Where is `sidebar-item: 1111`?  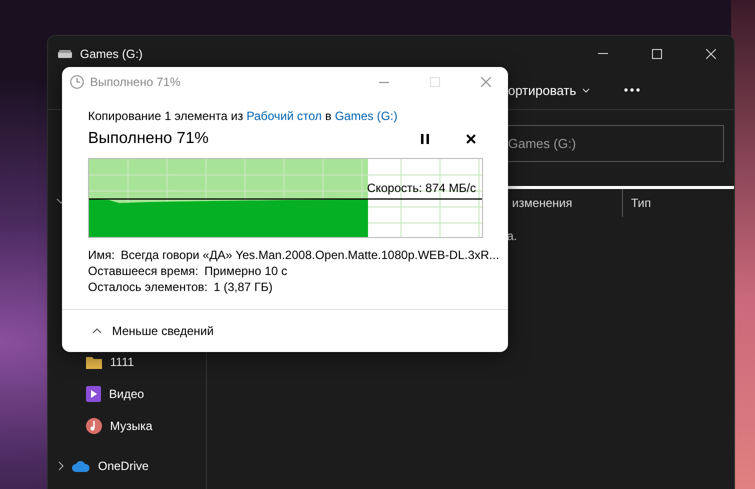 sidebar-item: 1111 is located at coordinates (122, 362).